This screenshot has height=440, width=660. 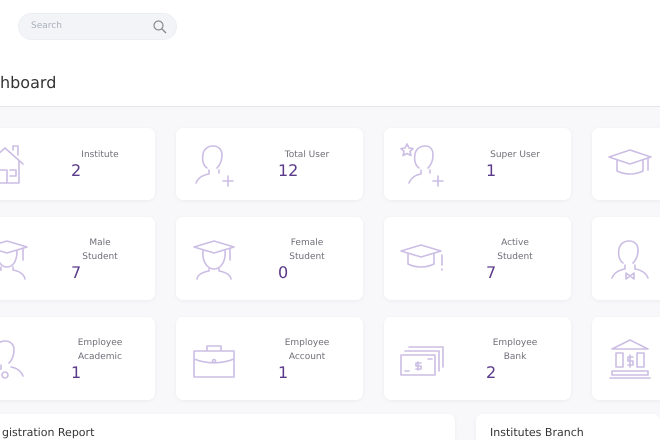 What do you see at coordinates (307, 250) in the screenshot?
I see `card-label: Female Student` at bounding box center [307, 250].